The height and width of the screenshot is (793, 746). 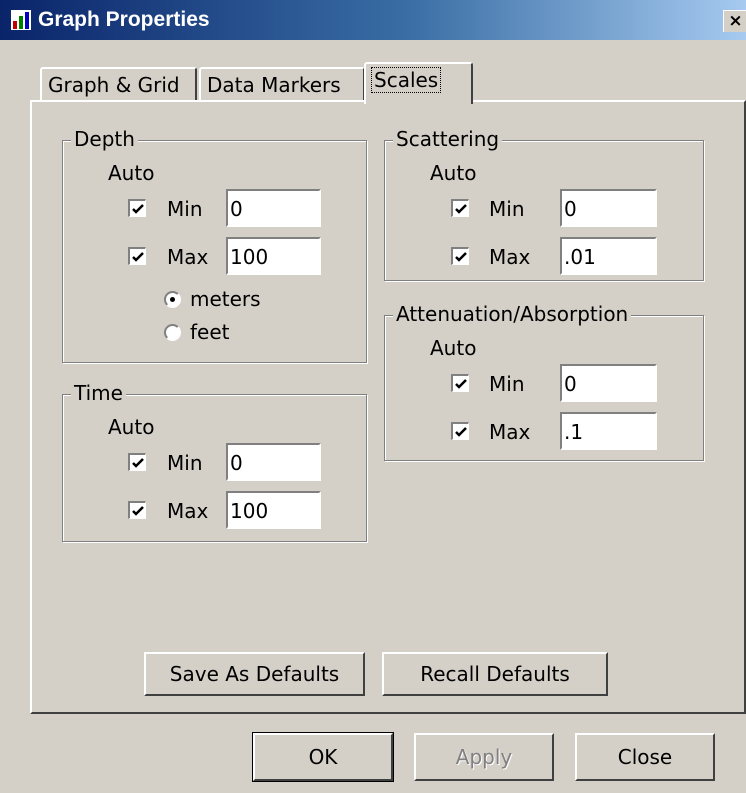 I want to click on radio-dot, so click(x=172, y=299).